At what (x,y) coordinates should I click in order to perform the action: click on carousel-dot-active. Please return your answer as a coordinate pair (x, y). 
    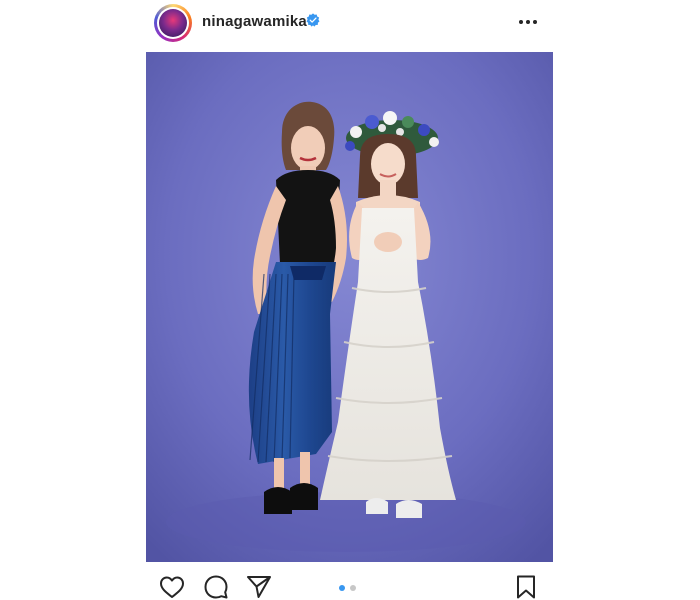
    Looking at the image, I should click on (342, 588).